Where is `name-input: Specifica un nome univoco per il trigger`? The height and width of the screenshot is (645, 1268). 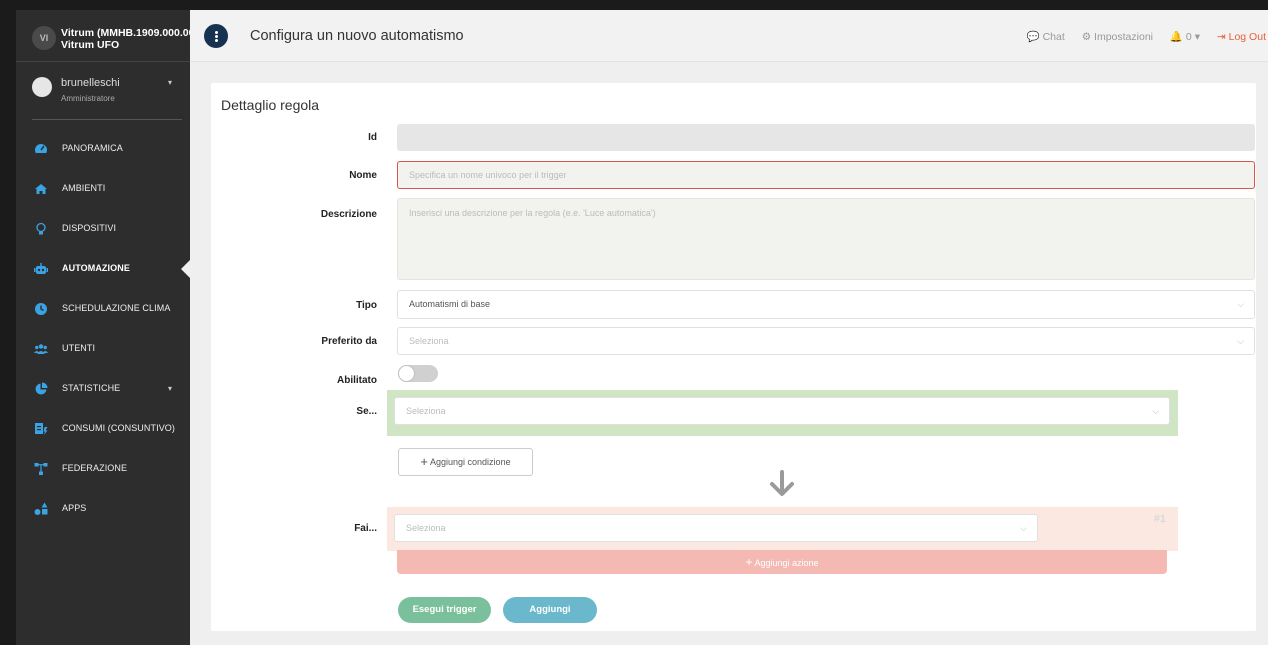 name-input: Specifica un nome univoco per il trigger is located at coordinates (826, 175).